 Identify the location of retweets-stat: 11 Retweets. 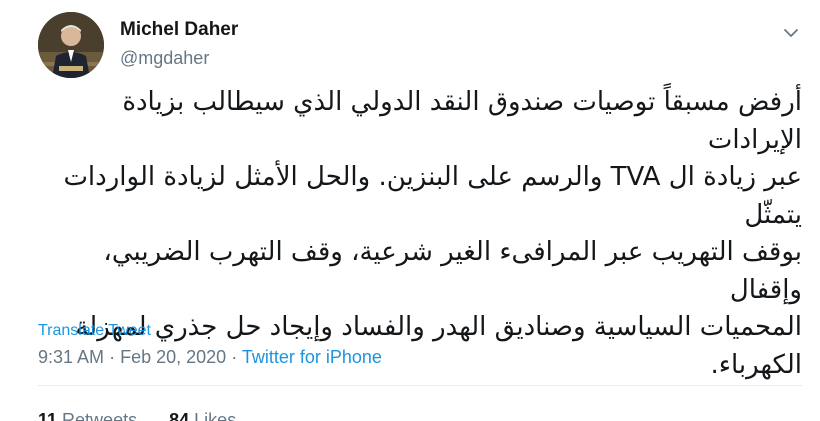
(87, 415).